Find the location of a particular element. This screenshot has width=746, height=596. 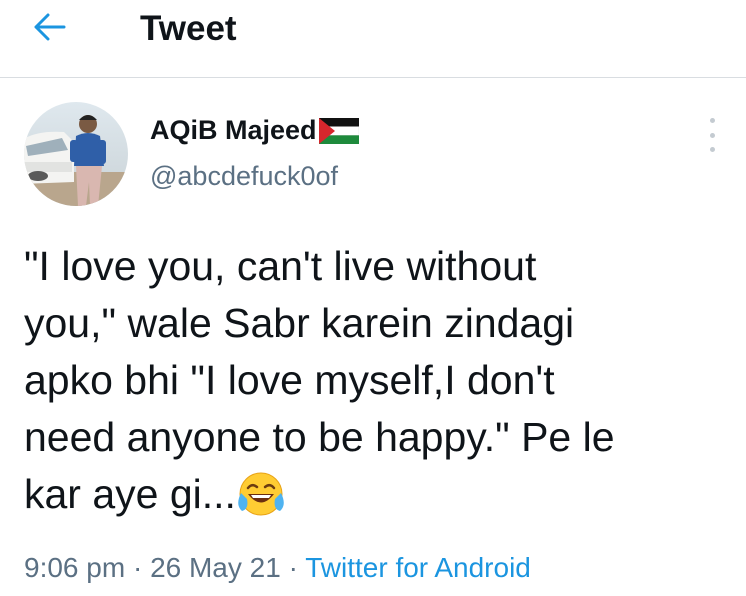

tears-of-joy-emoji-icon is located at coordinates (261, 501).